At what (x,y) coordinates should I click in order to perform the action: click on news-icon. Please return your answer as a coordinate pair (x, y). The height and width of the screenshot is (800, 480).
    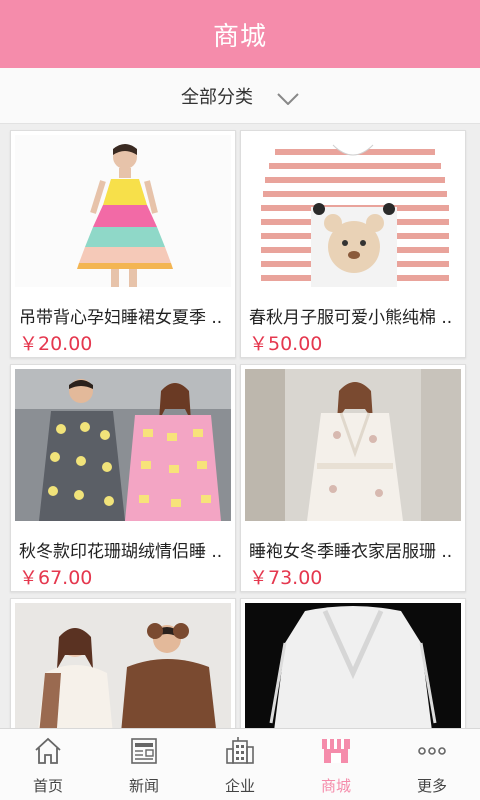
    Looking at the image, I should click on (144, 751).